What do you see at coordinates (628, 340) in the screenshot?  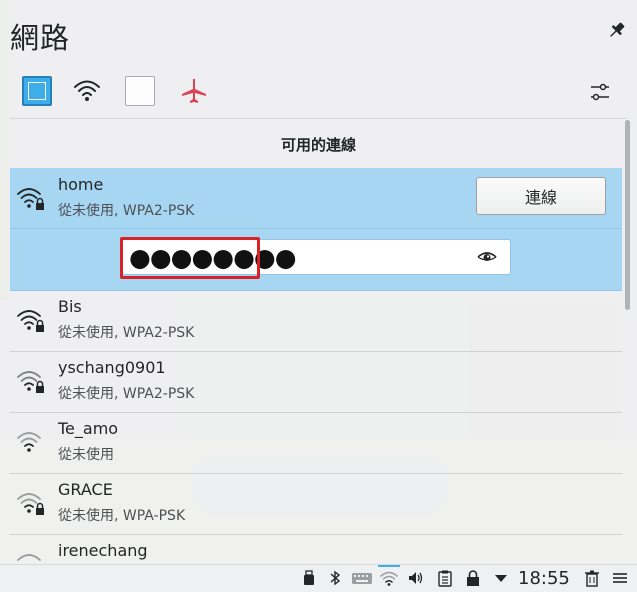 I see `list-scrollbar` at bounding box center [628, 340].